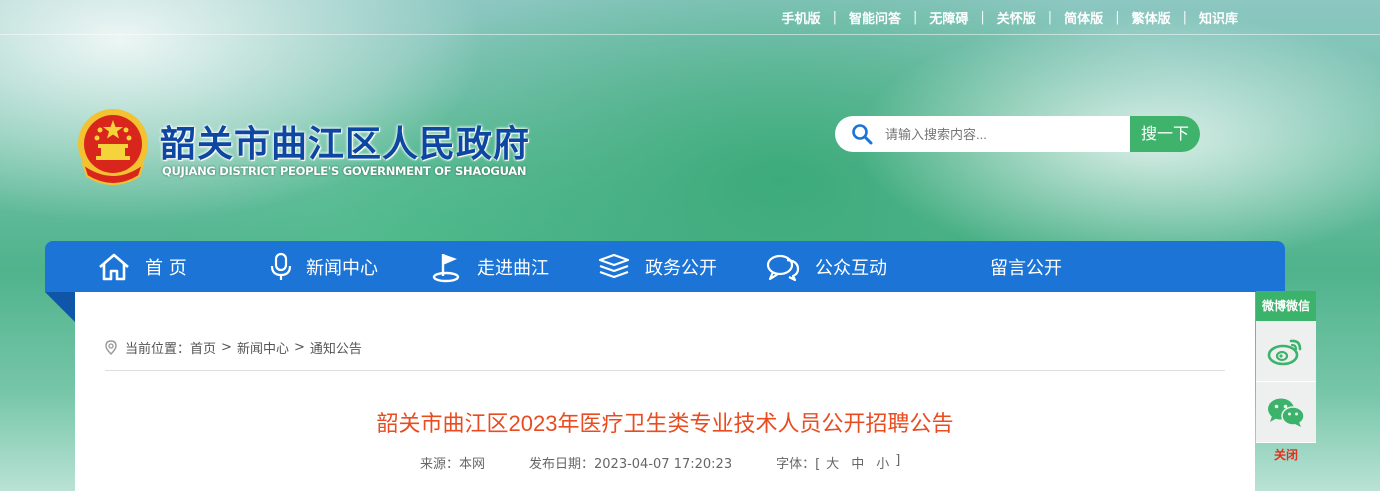 The image size is (1380, 491). Describe the element at coordinates (513, 268) in the screenshot. I see `nav-explore-label: 走进曲江` at that location.